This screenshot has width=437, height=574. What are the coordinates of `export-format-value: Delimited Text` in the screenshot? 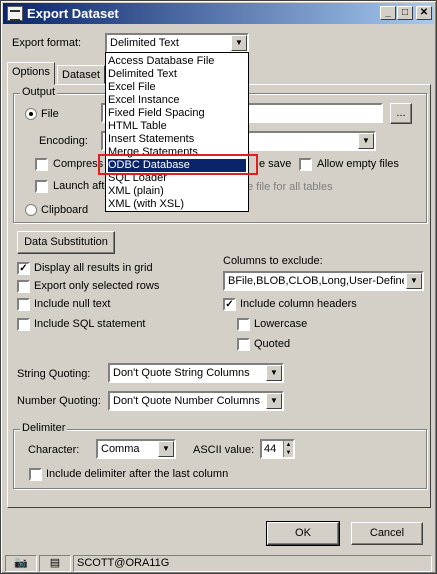 It's located at (144, 43).